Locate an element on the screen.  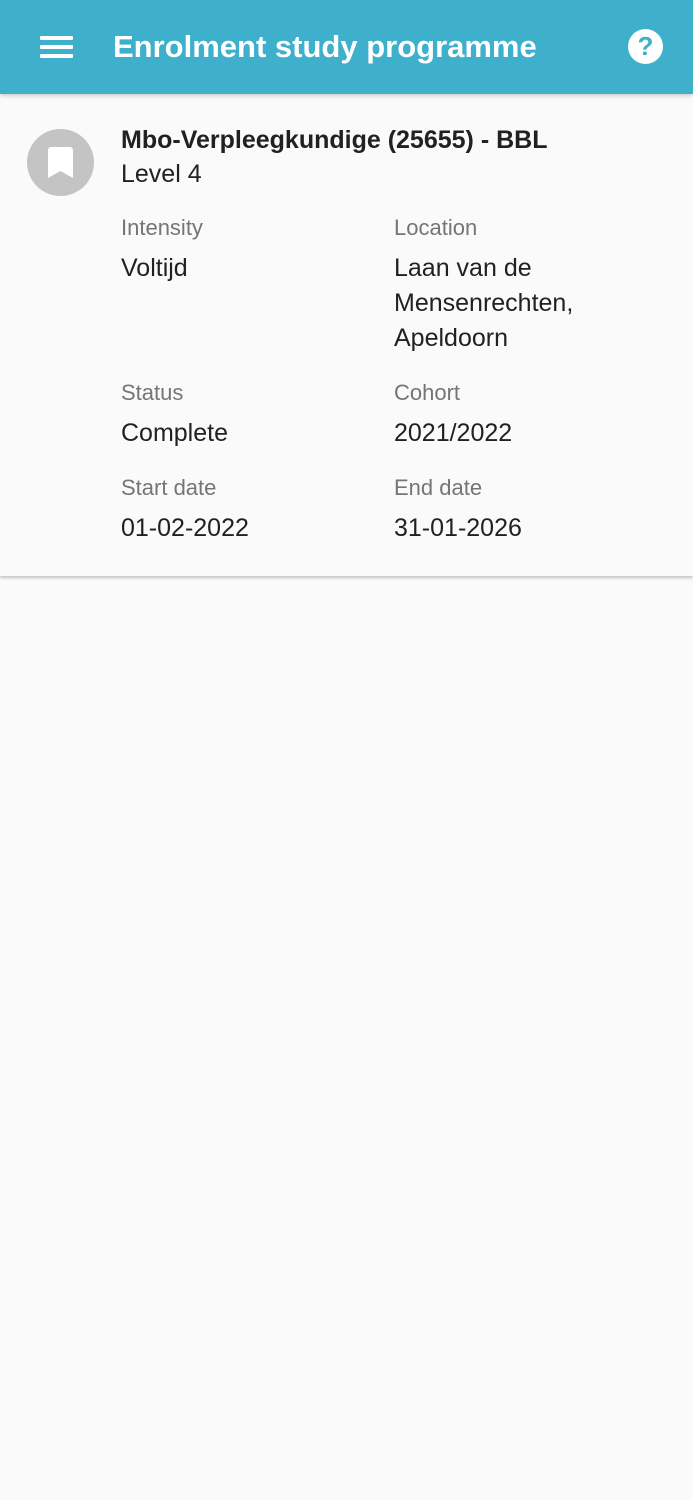
programme-title: Mbo-Verpleegkundige (25655) - BBL is located at coordinates (334, 140).